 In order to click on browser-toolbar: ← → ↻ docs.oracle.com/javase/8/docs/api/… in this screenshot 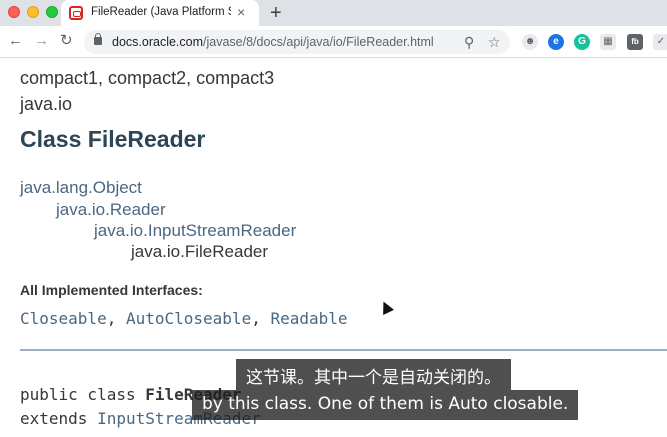, I will do `click(333, 42)`.